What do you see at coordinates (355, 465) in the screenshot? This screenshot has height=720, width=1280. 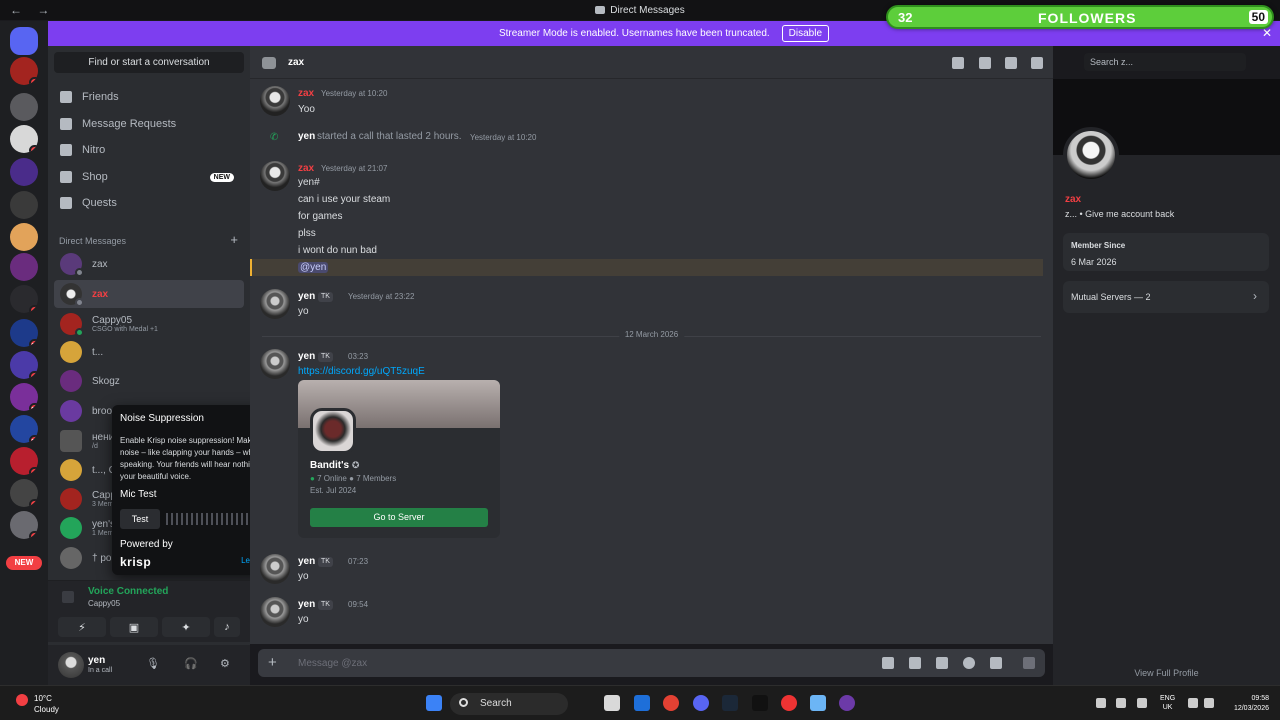 I see `verified-icon: ✪` at bounding box center [355, 465].